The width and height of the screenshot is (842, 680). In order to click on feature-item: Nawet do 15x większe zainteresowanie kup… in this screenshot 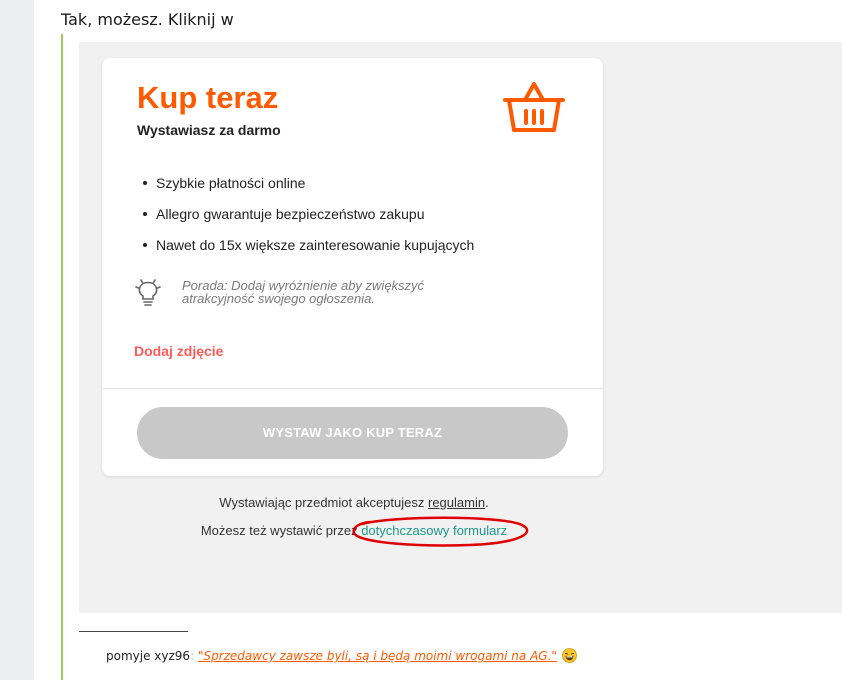, I will do `click(305, 251)`.